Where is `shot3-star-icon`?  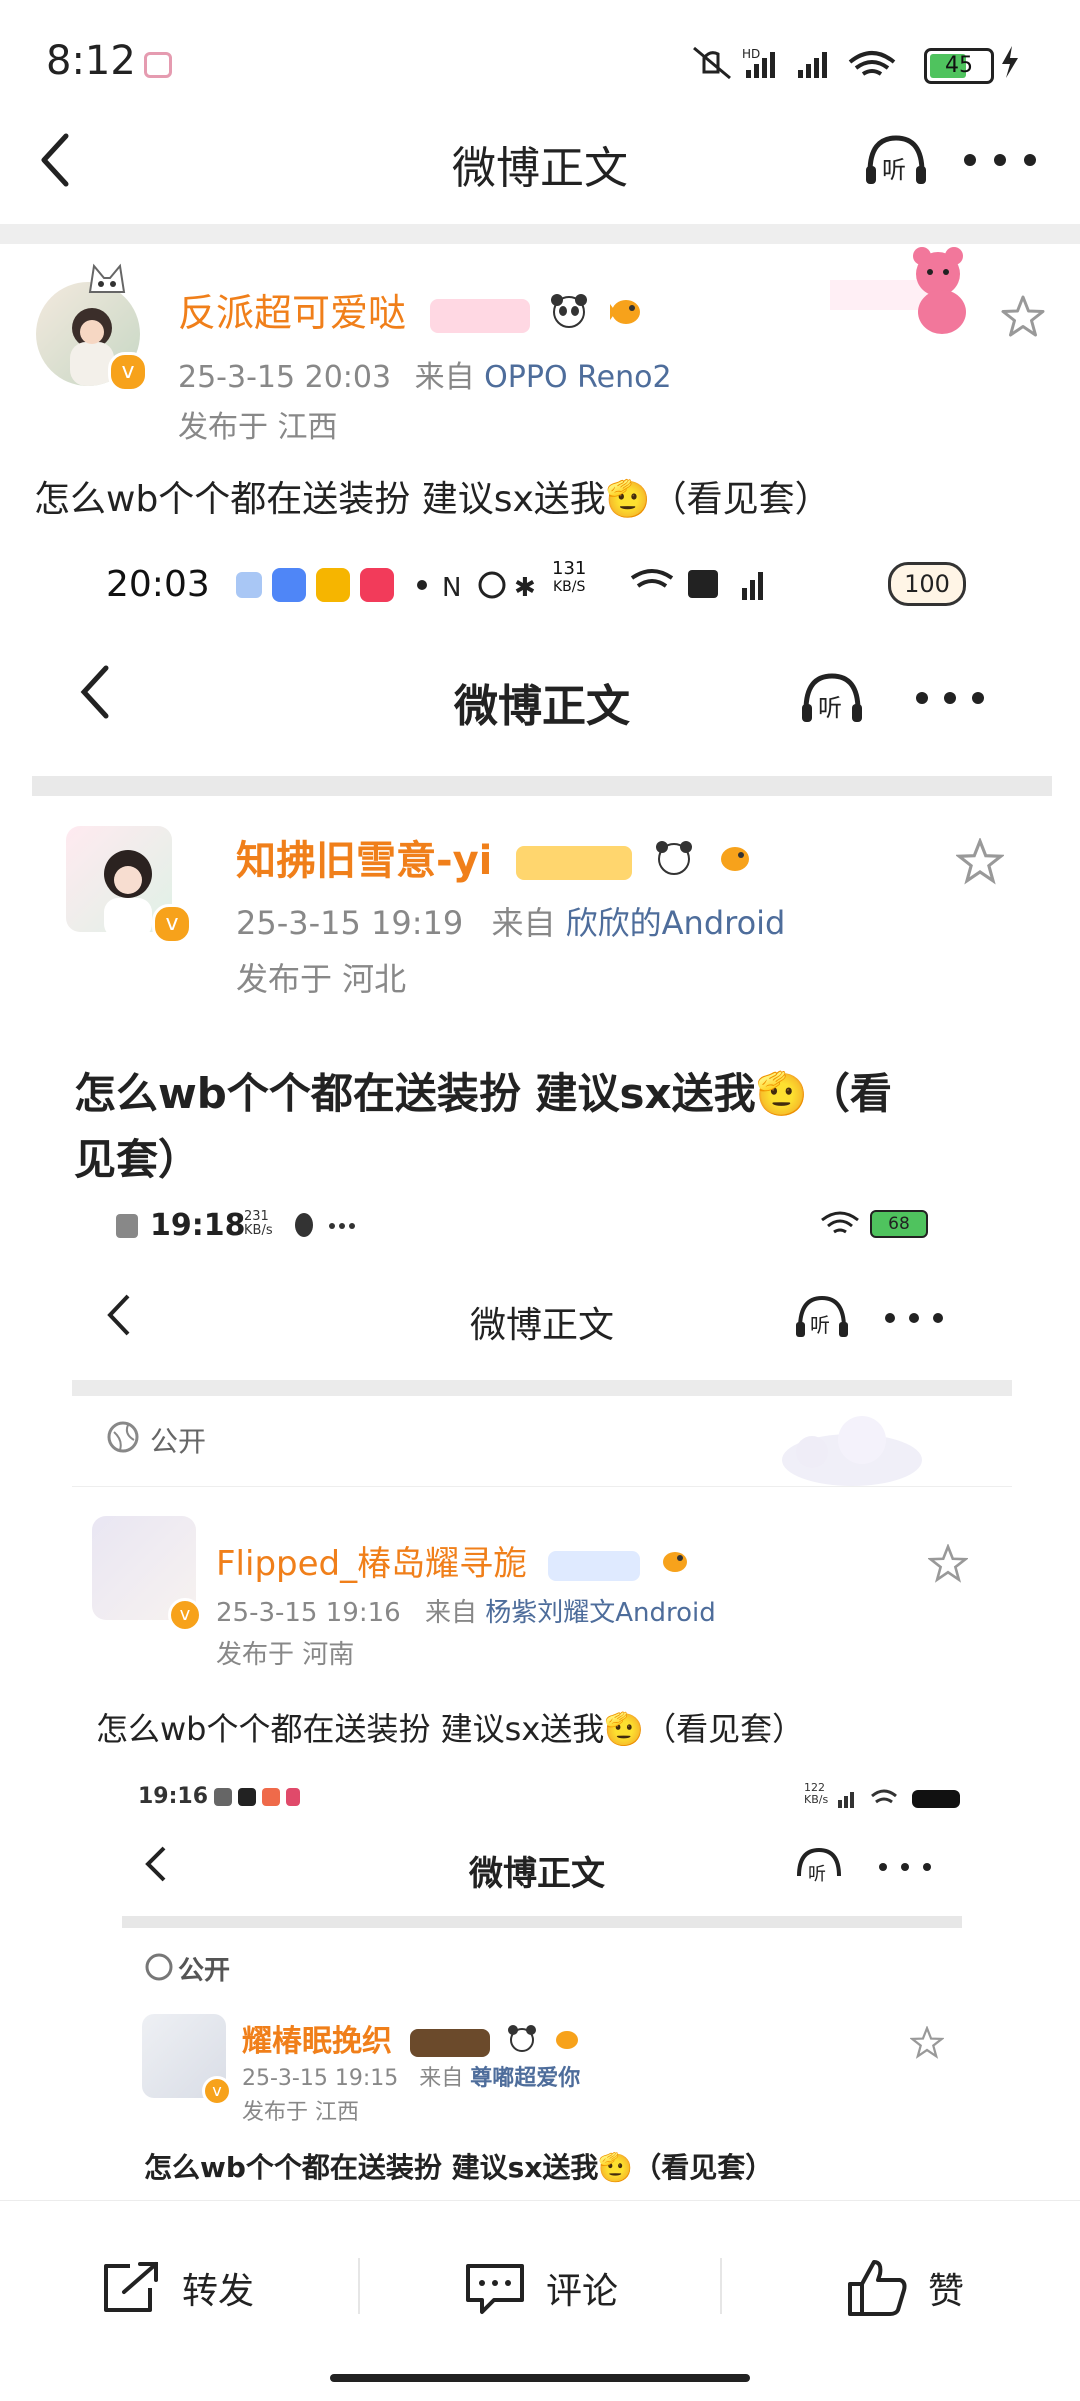
shot3-star-icon is located at coordinates (927, 2042).